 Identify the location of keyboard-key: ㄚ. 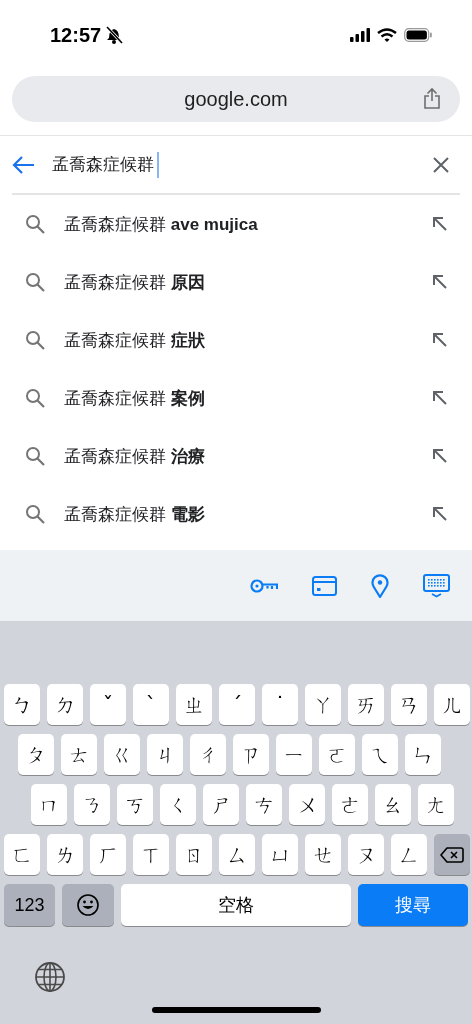
(323, 704).